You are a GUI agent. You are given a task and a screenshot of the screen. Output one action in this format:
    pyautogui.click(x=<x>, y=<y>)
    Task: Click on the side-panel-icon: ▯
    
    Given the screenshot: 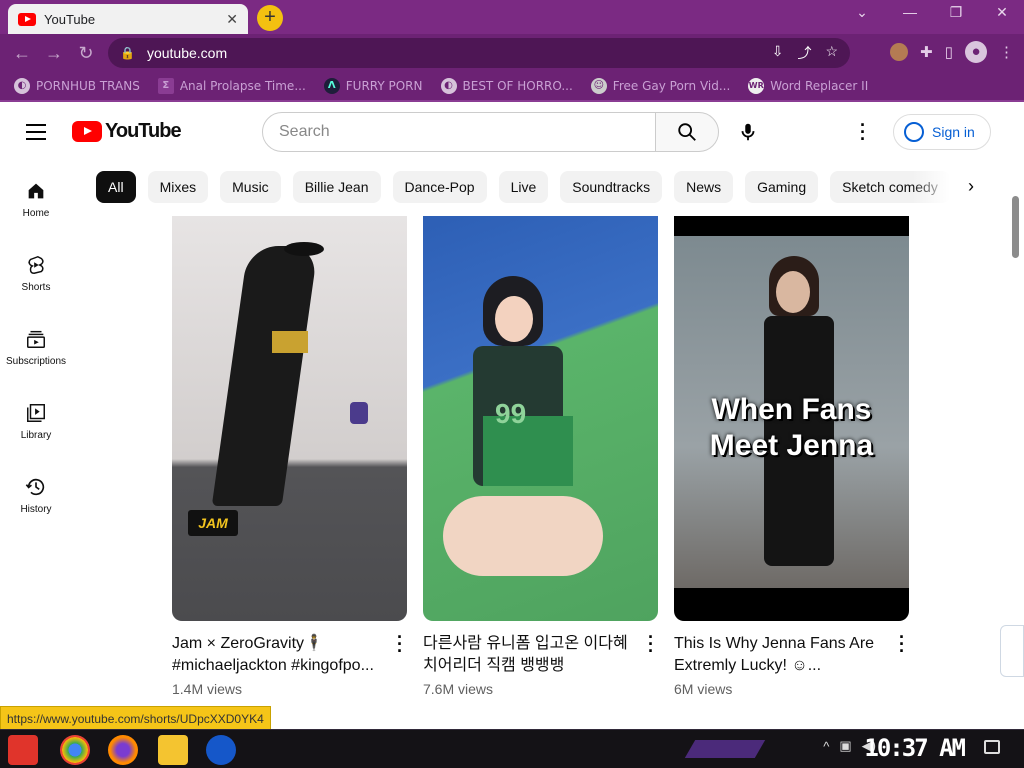 What is the action you would take?
    pyautogui.click(x=949, y=52)
    